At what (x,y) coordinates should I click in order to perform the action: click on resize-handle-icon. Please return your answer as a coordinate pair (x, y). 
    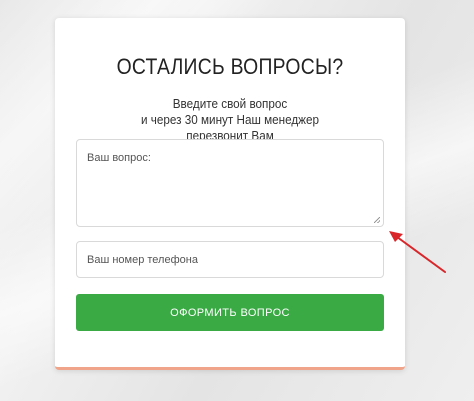
    Looking at the image, I should click on (377, 220).